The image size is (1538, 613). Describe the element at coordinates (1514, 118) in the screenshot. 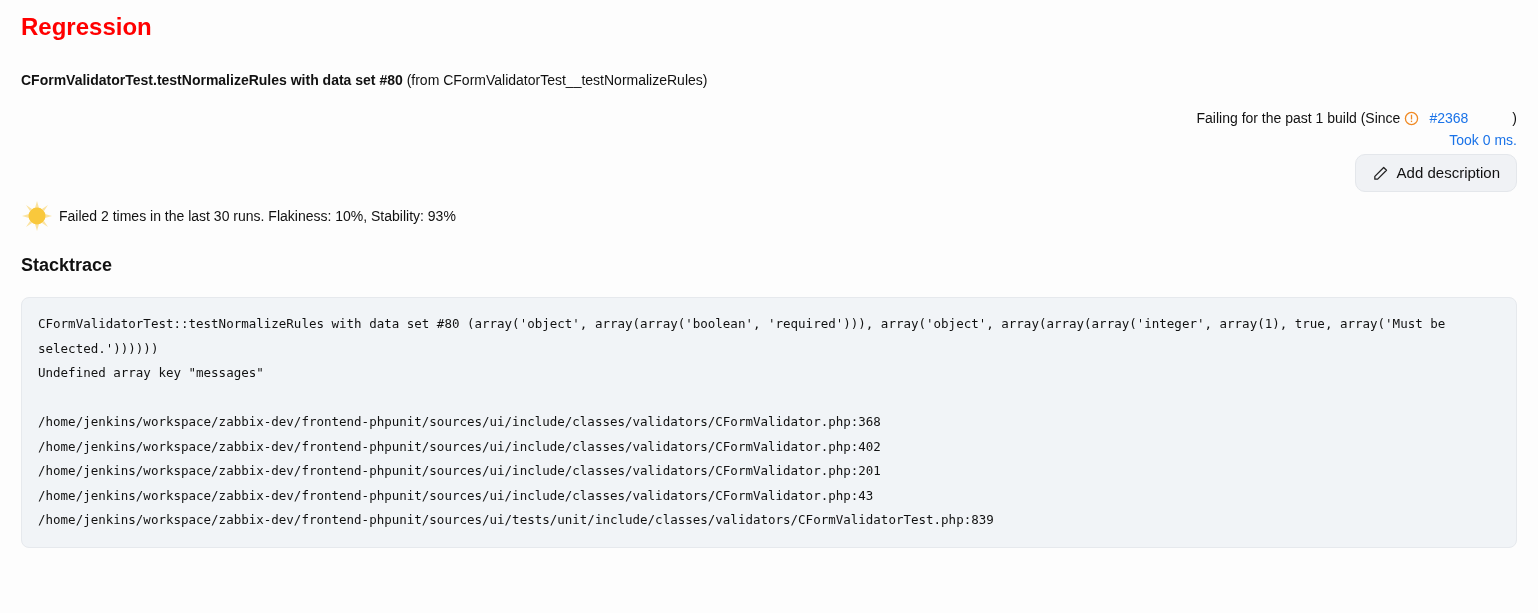

I see `closing-parenthesis: )` at that location.